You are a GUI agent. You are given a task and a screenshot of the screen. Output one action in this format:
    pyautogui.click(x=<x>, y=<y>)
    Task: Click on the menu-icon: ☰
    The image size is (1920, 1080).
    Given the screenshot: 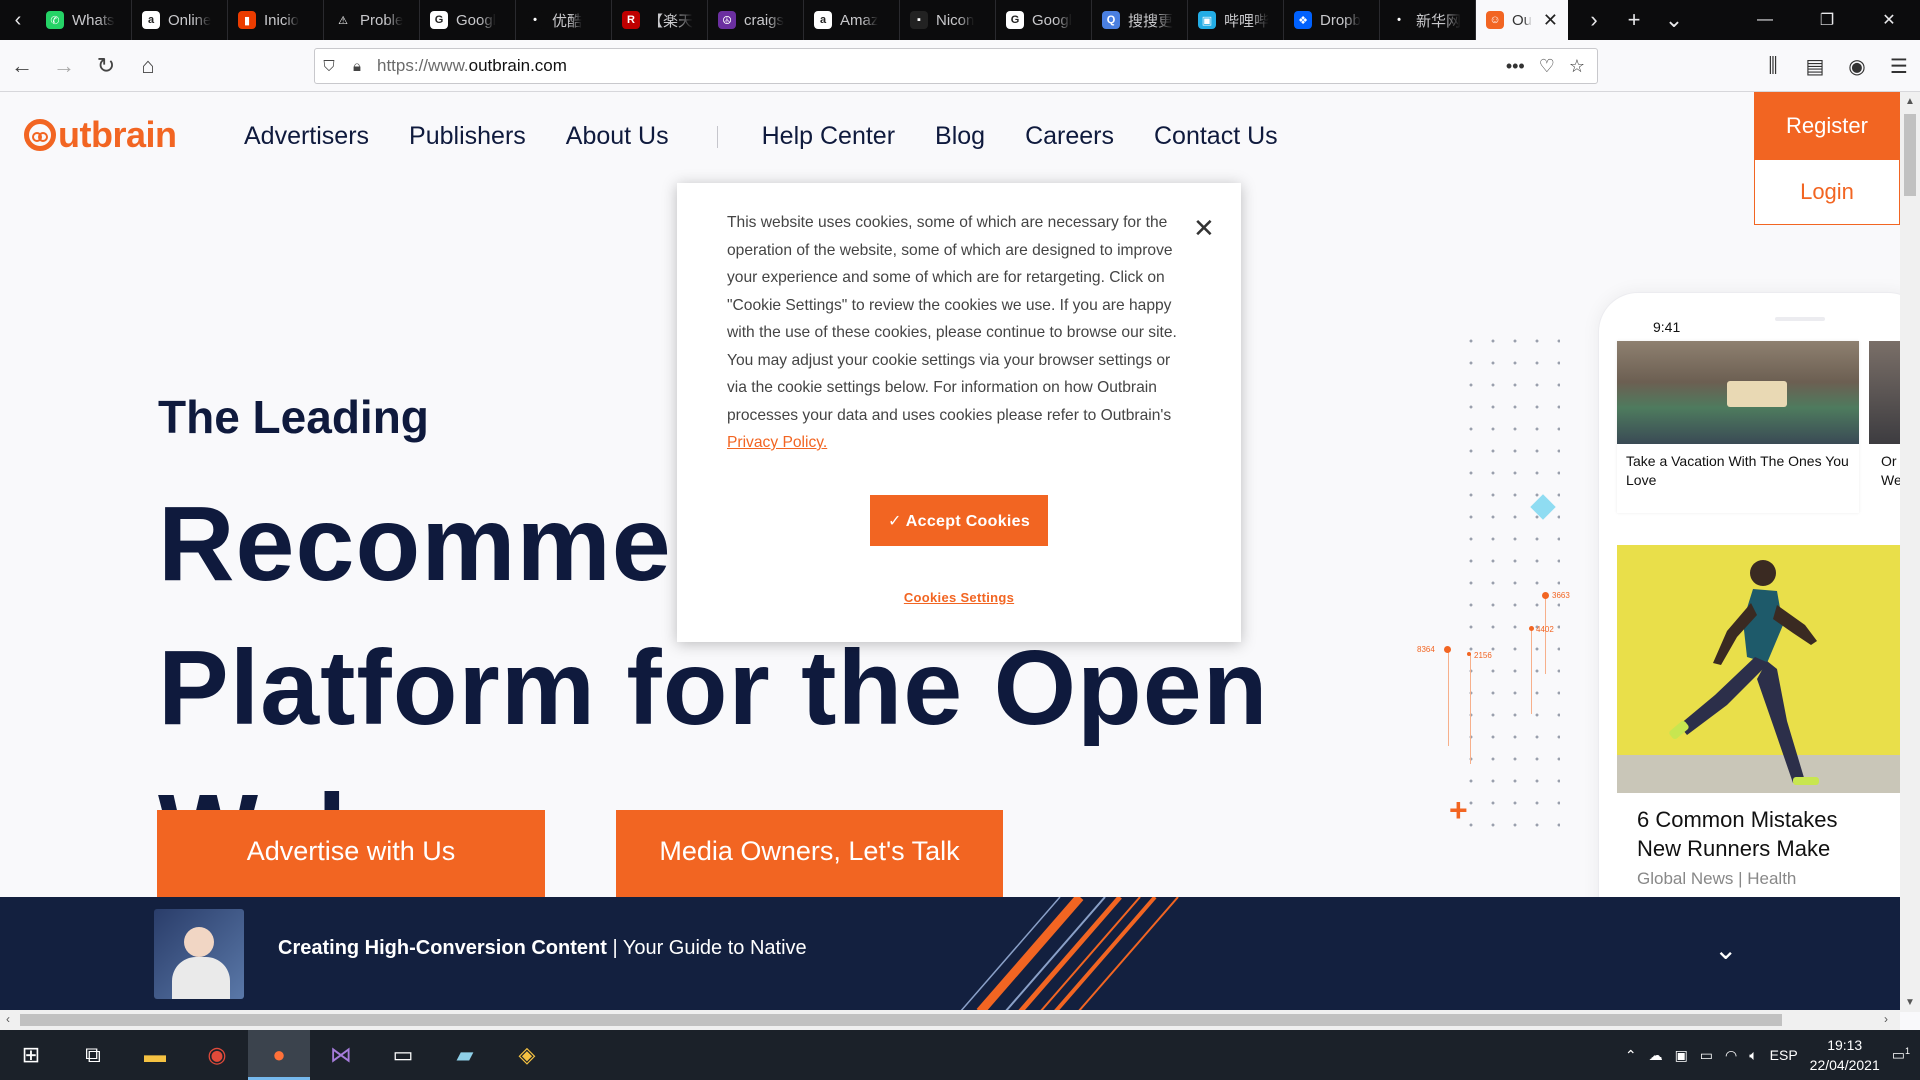 What is the action you would take?
    pyautogui.click(x=1899, y=66)
    